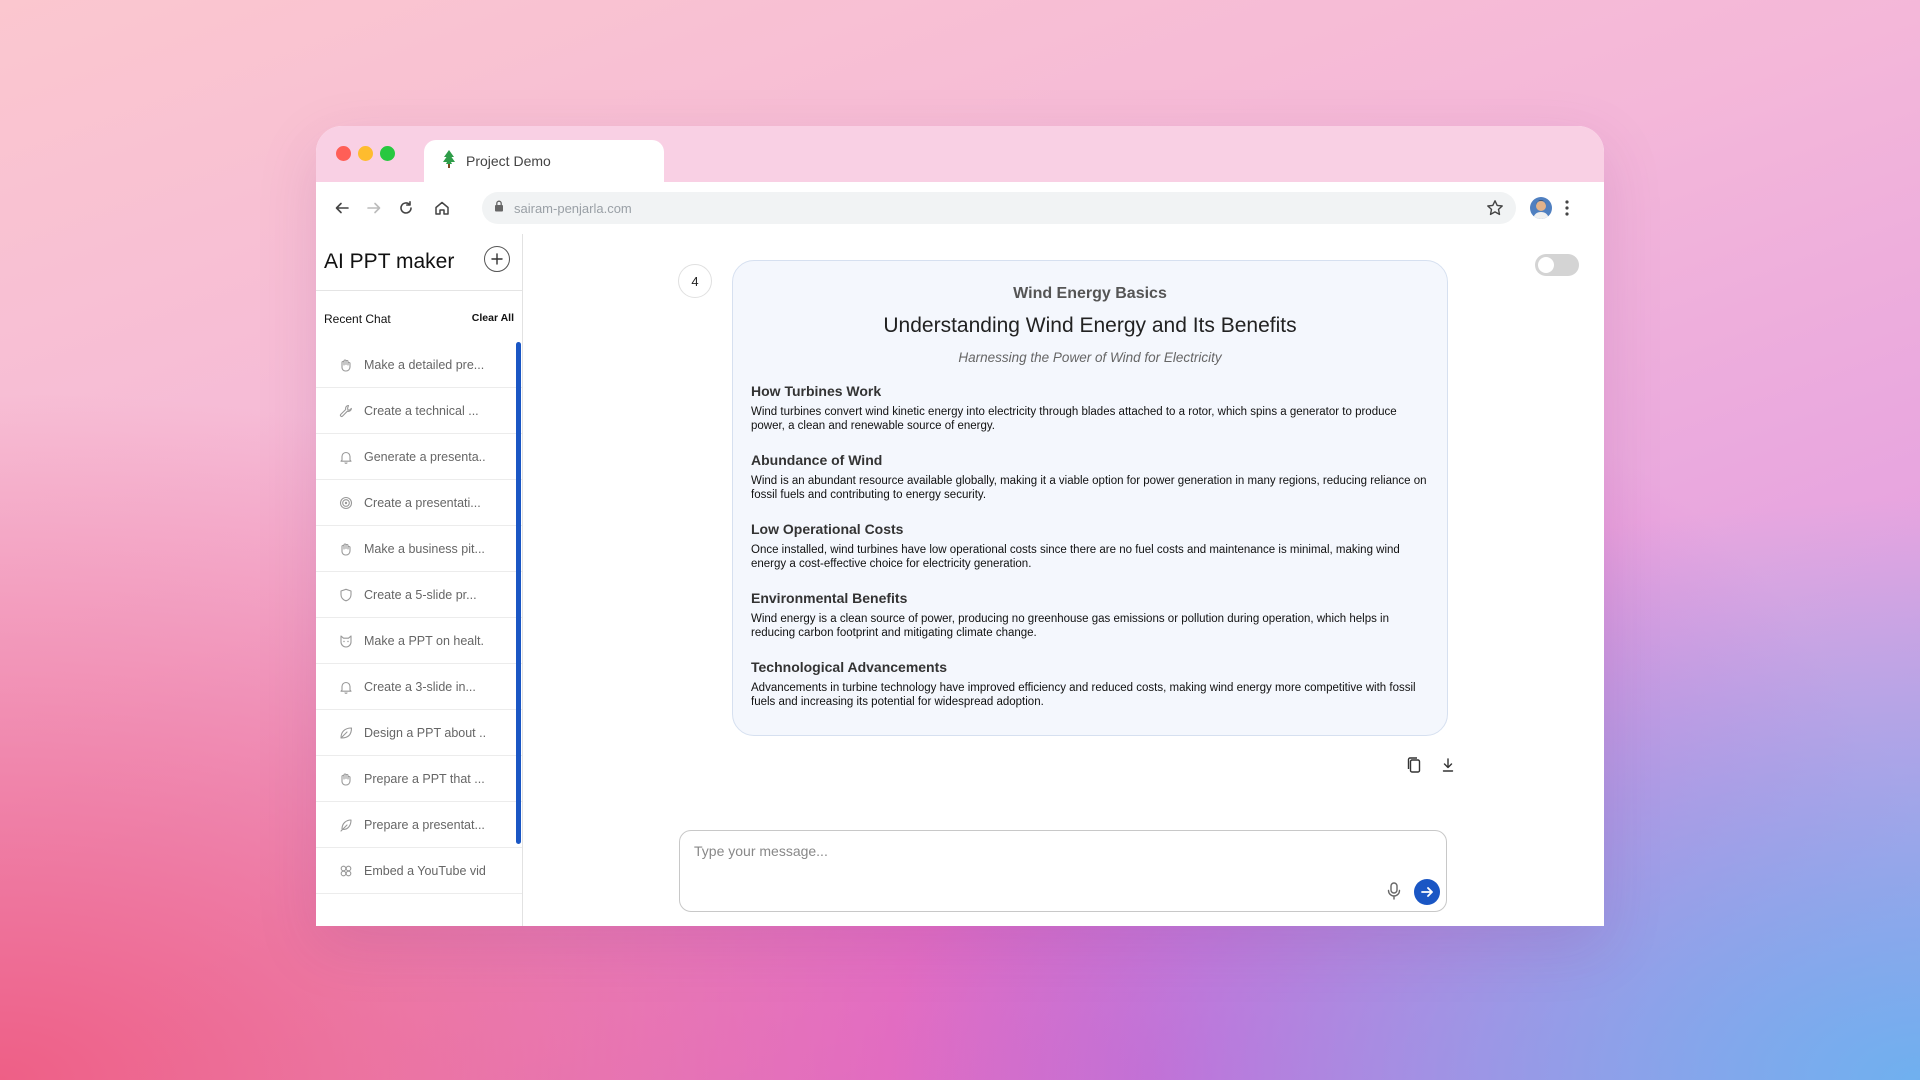  I want to click on recent-chat-item: Generate a presenta.., so click(419, 457).